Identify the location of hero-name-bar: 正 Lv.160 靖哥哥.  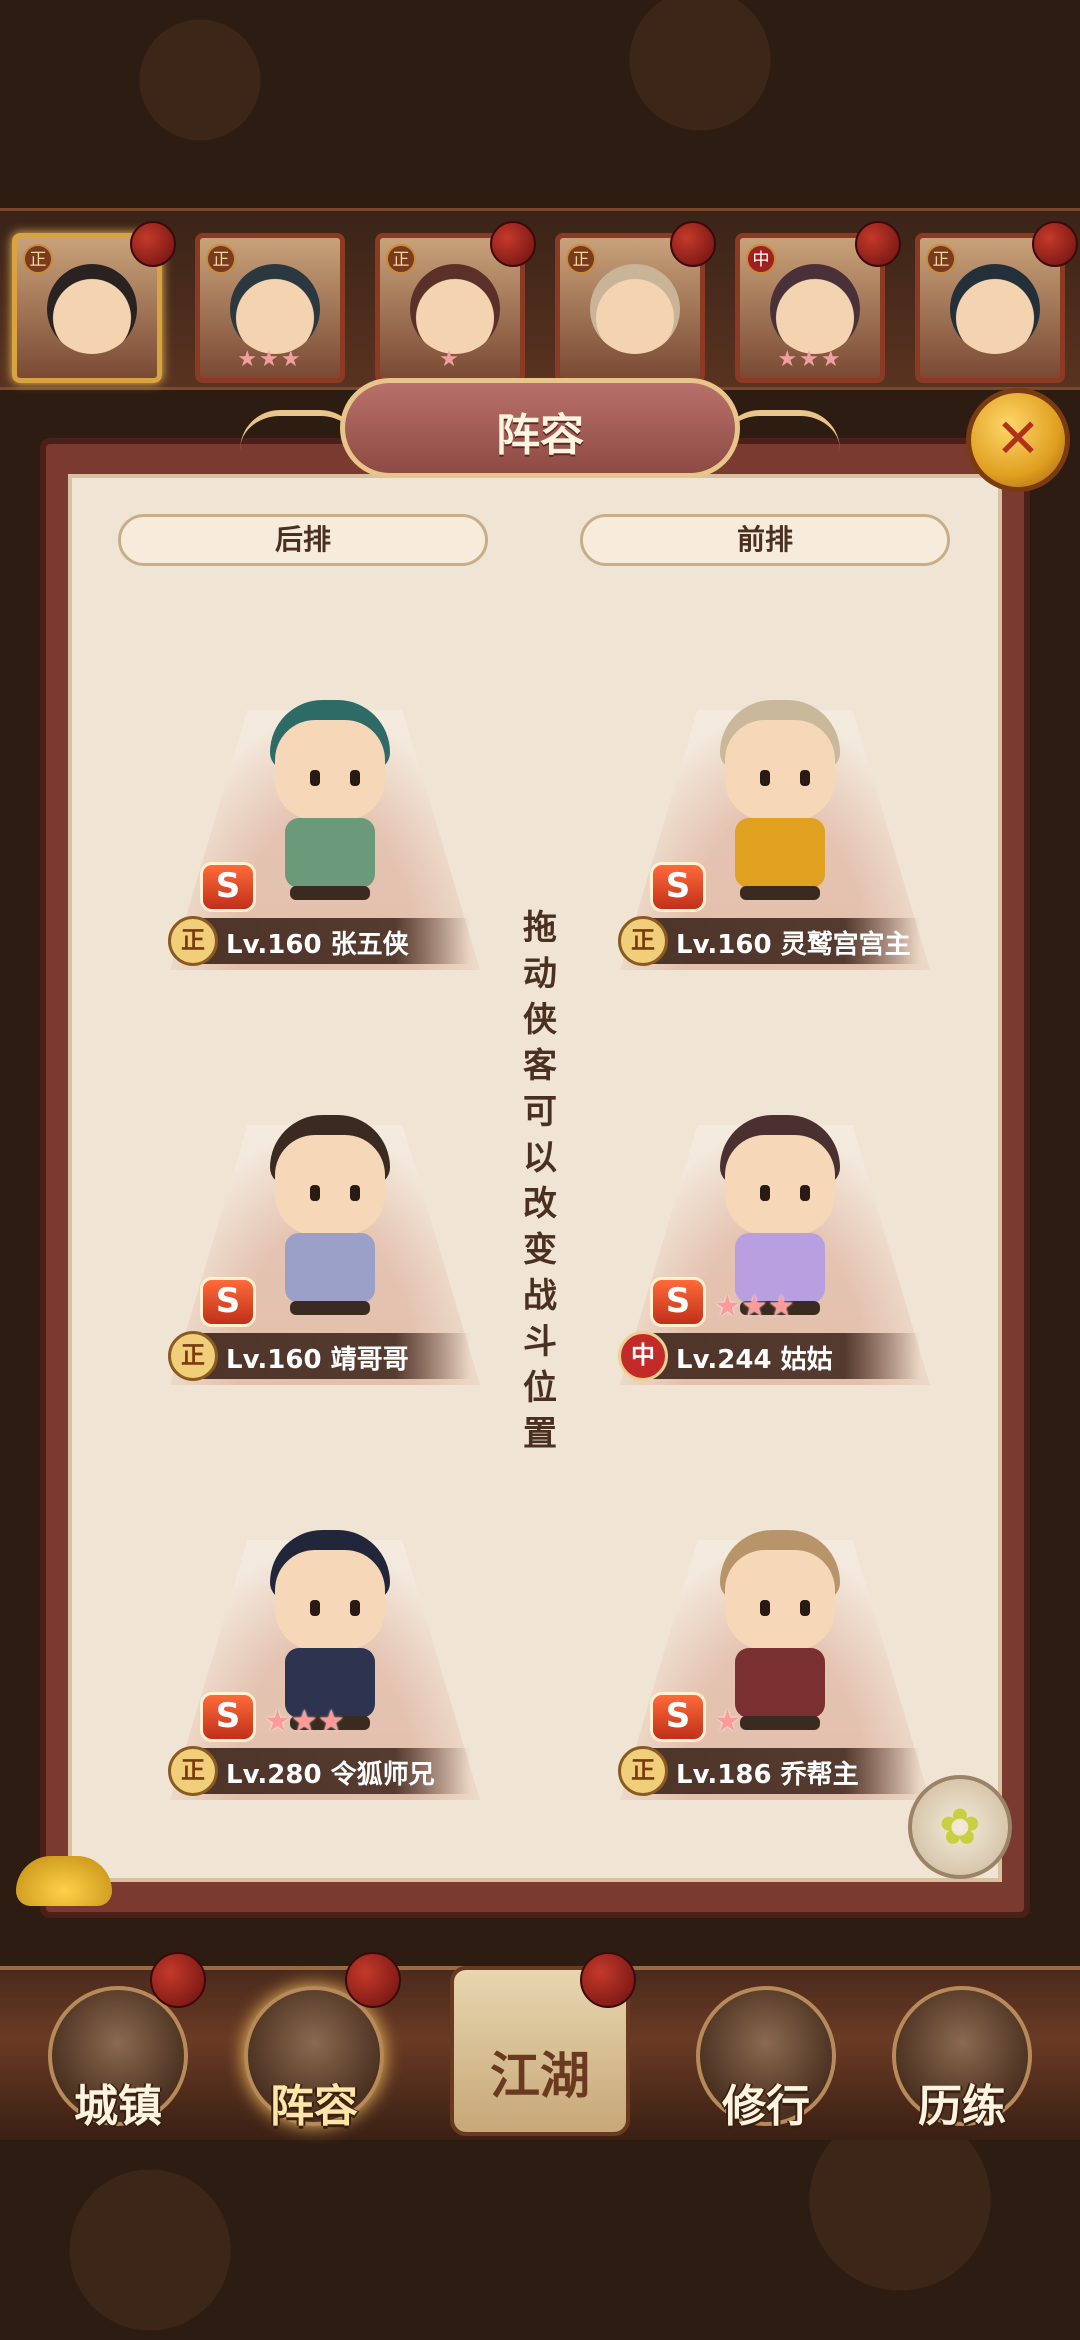
(319, 1356).